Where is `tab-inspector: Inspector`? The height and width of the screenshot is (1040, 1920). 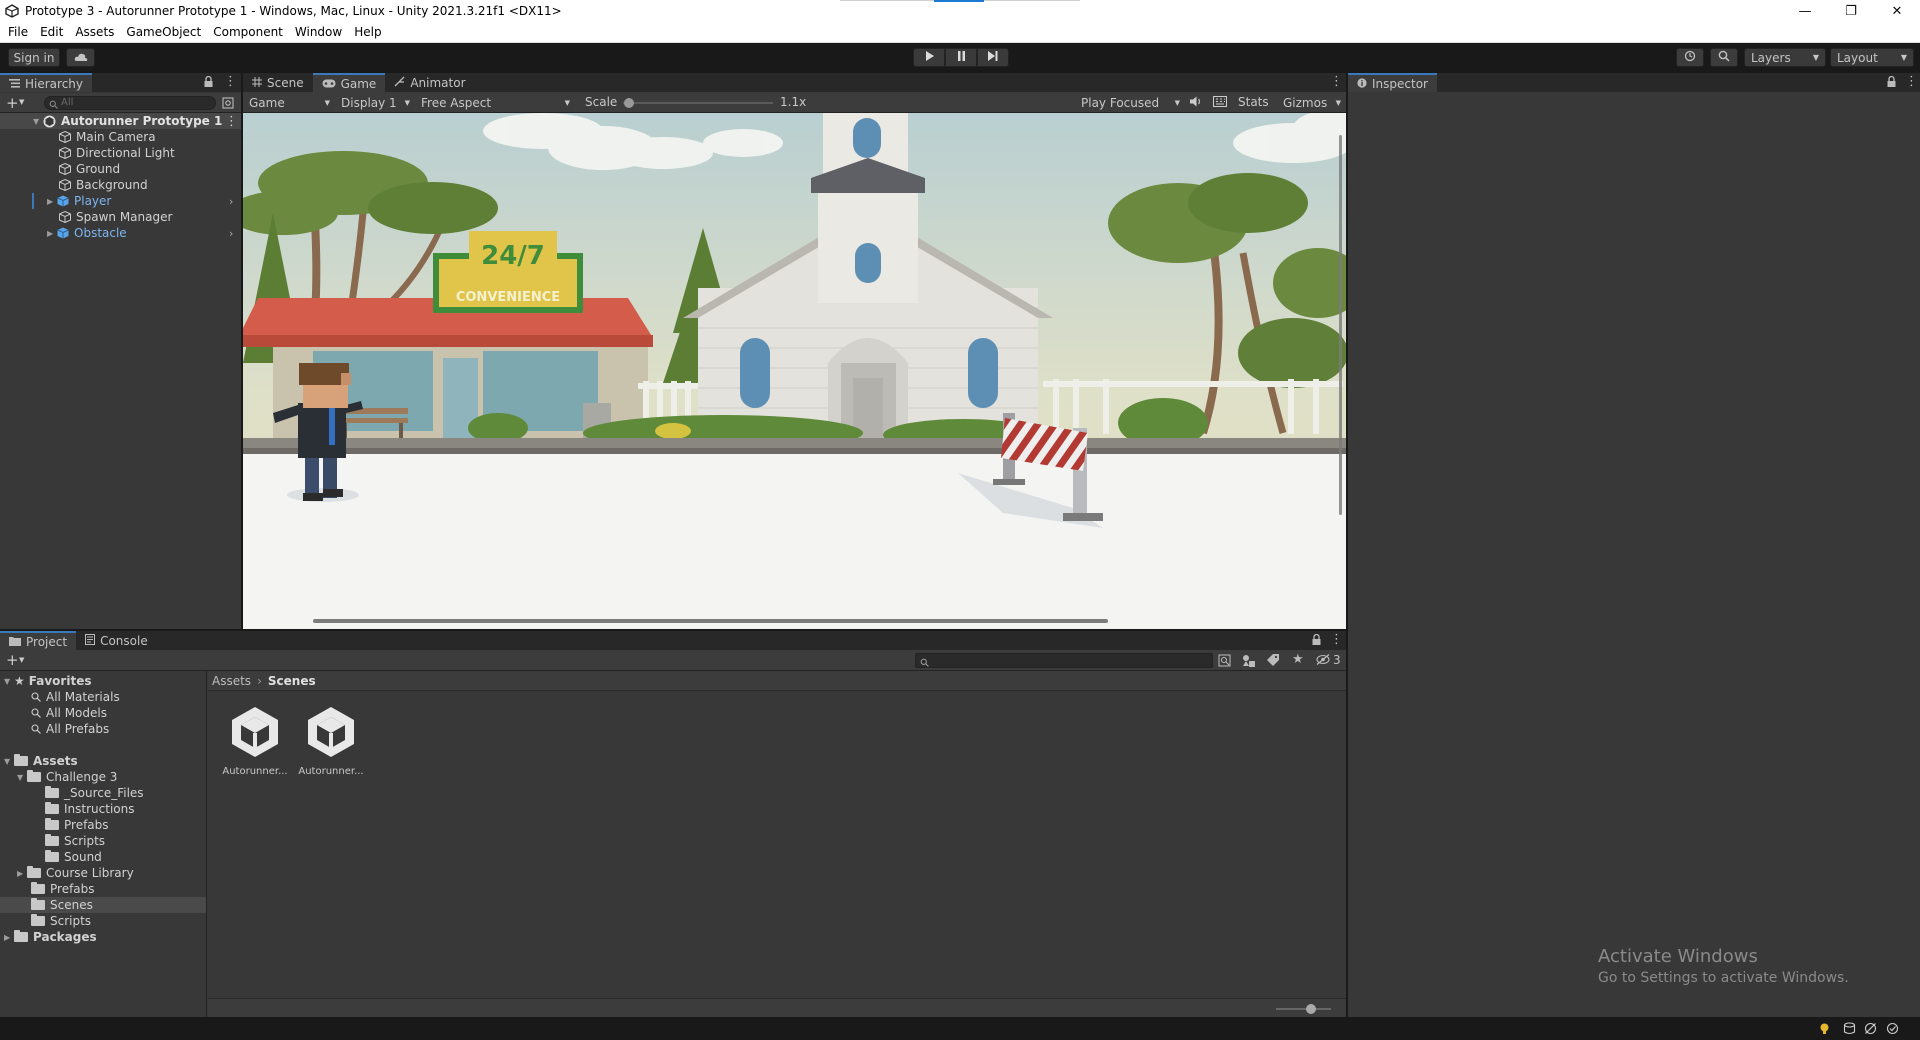 tab-inspector: Inspector is located at coordinates (1392, 82).